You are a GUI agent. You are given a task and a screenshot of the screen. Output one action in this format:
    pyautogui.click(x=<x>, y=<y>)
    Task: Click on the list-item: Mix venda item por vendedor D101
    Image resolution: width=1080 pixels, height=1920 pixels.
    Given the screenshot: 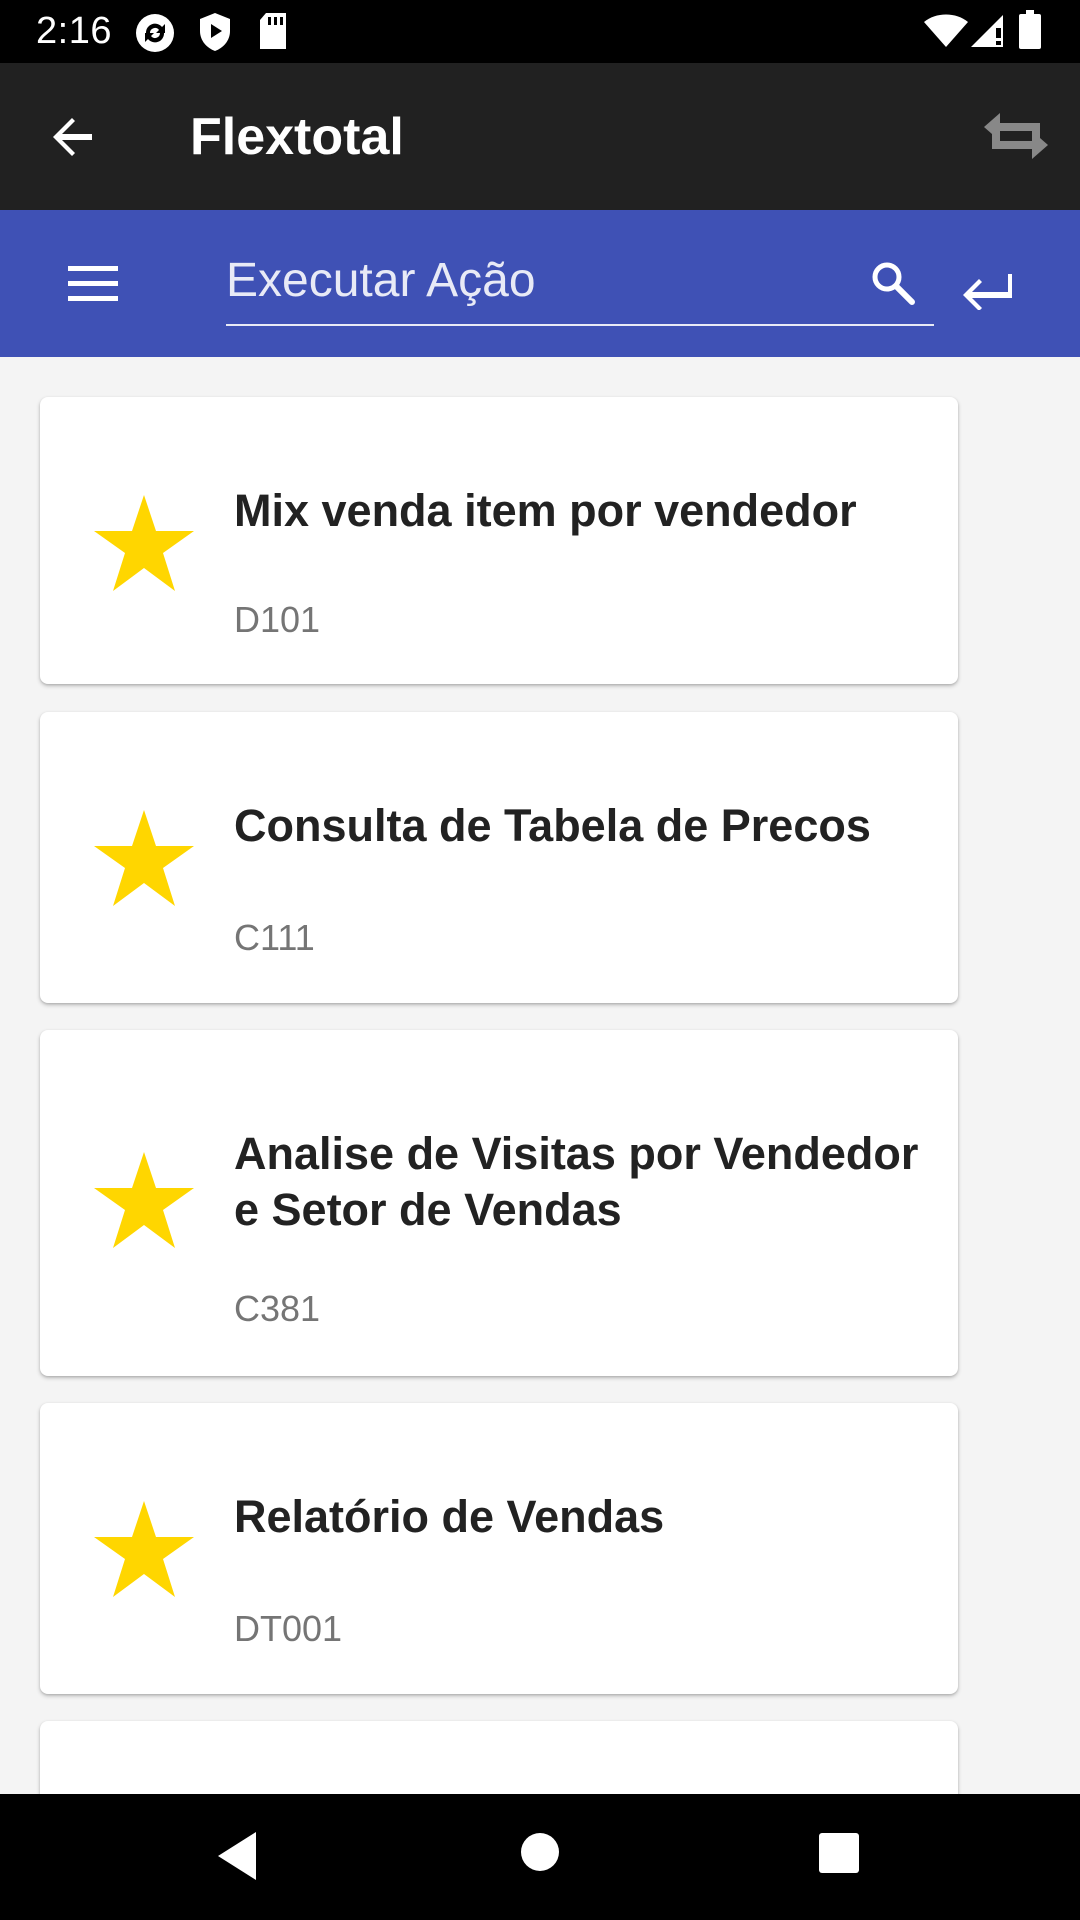 What is the action you would take?
    pyautogui.click(x=499, y=540)
    